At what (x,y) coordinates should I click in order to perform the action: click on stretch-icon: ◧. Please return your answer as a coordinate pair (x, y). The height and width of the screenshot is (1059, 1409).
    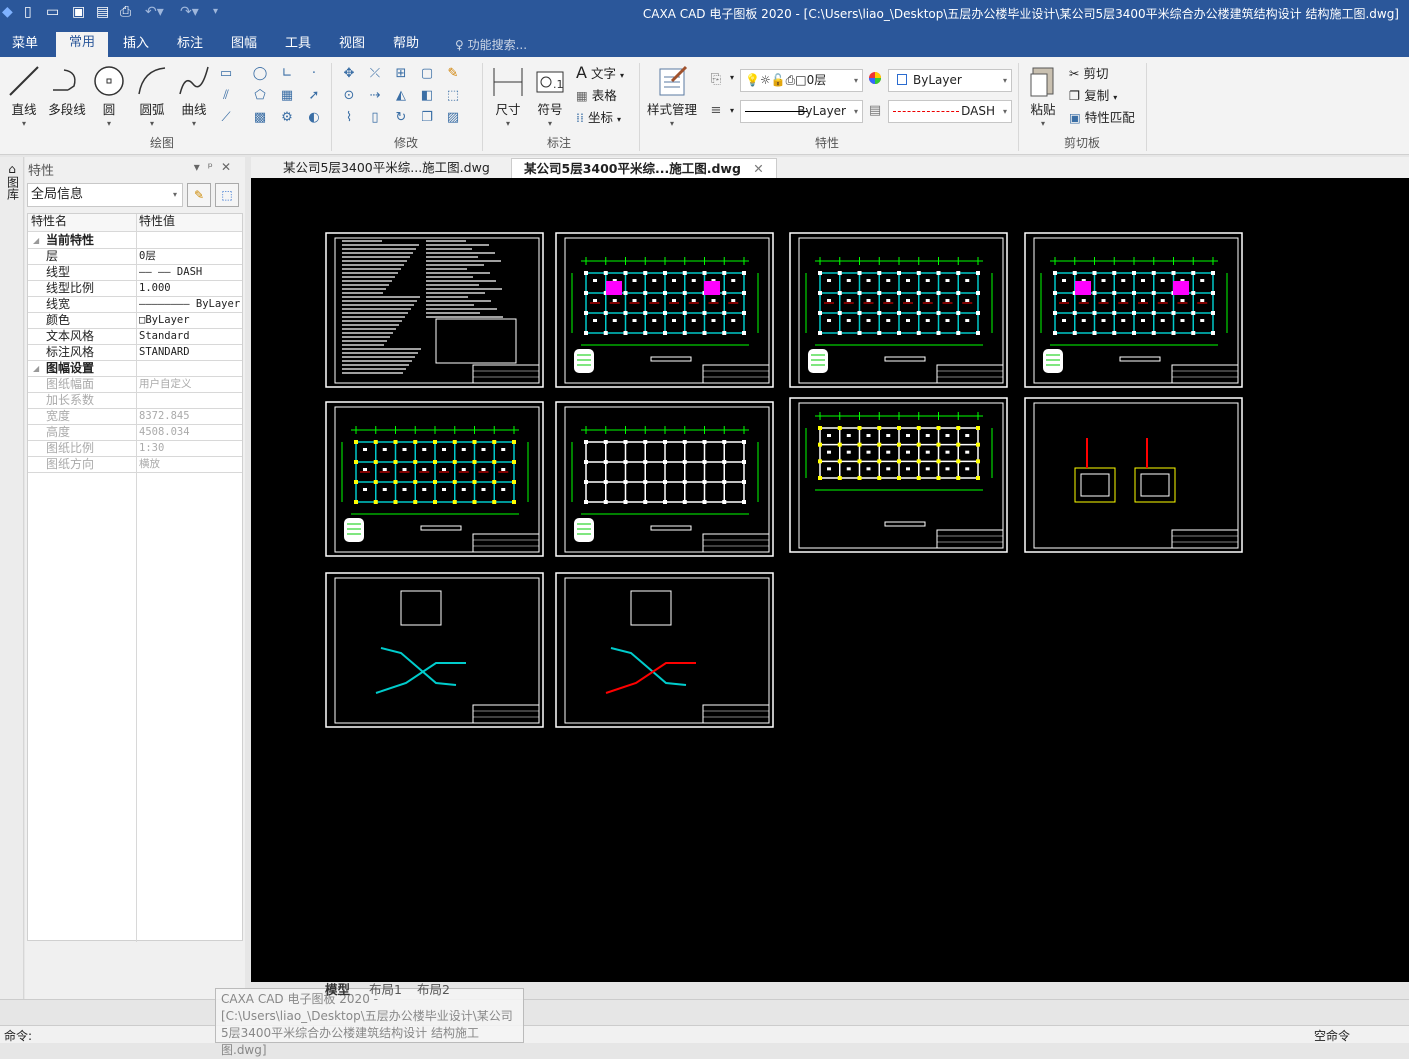
    Looking at the image, I should click on (427, 96).